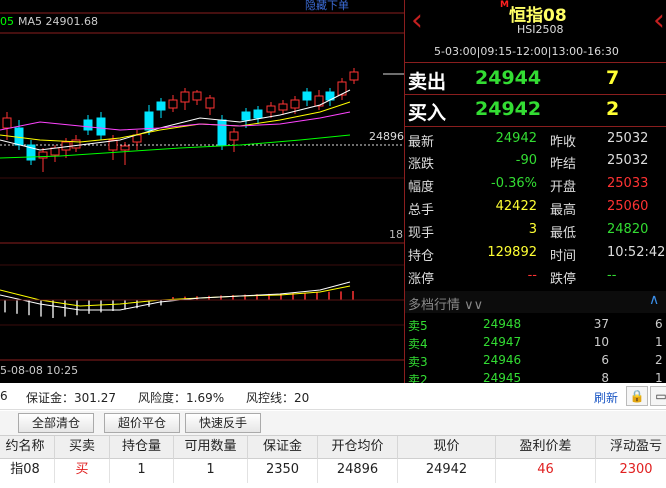  What do you see at coordinates (71, 398) in the screenshot?
I see `margin-info: 保证金：301.27` at bounding box center [71, 398].